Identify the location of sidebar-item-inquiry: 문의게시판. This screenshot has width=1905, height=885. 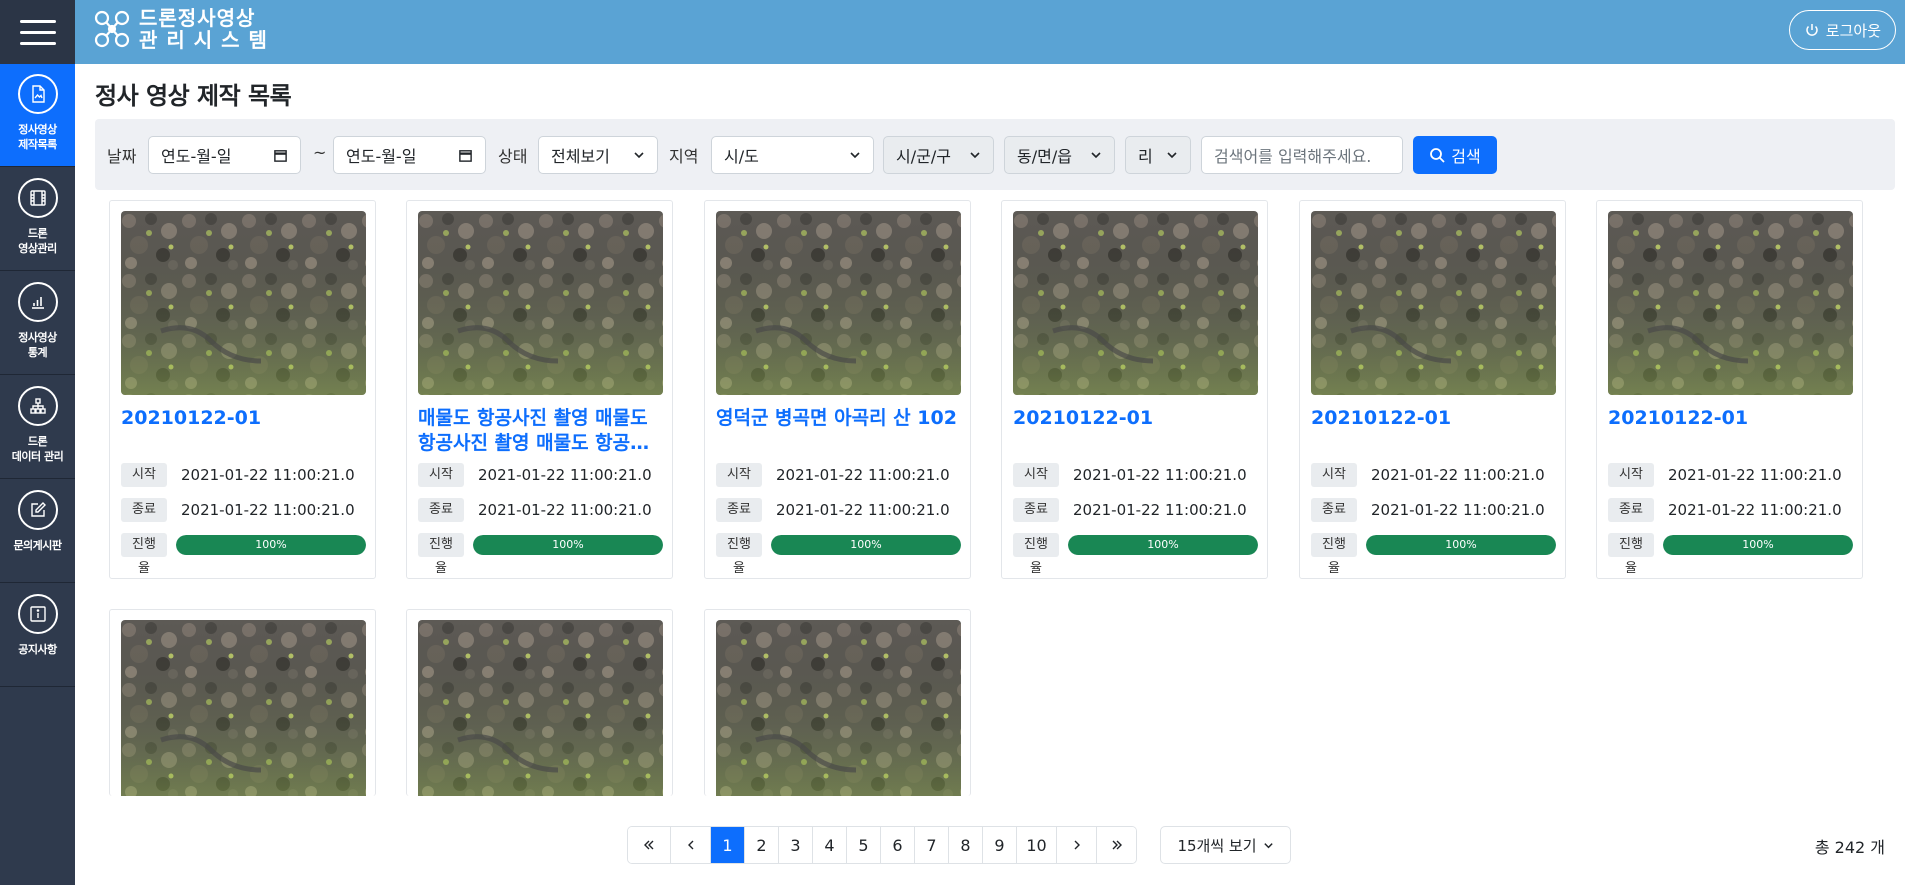
(37, 531).